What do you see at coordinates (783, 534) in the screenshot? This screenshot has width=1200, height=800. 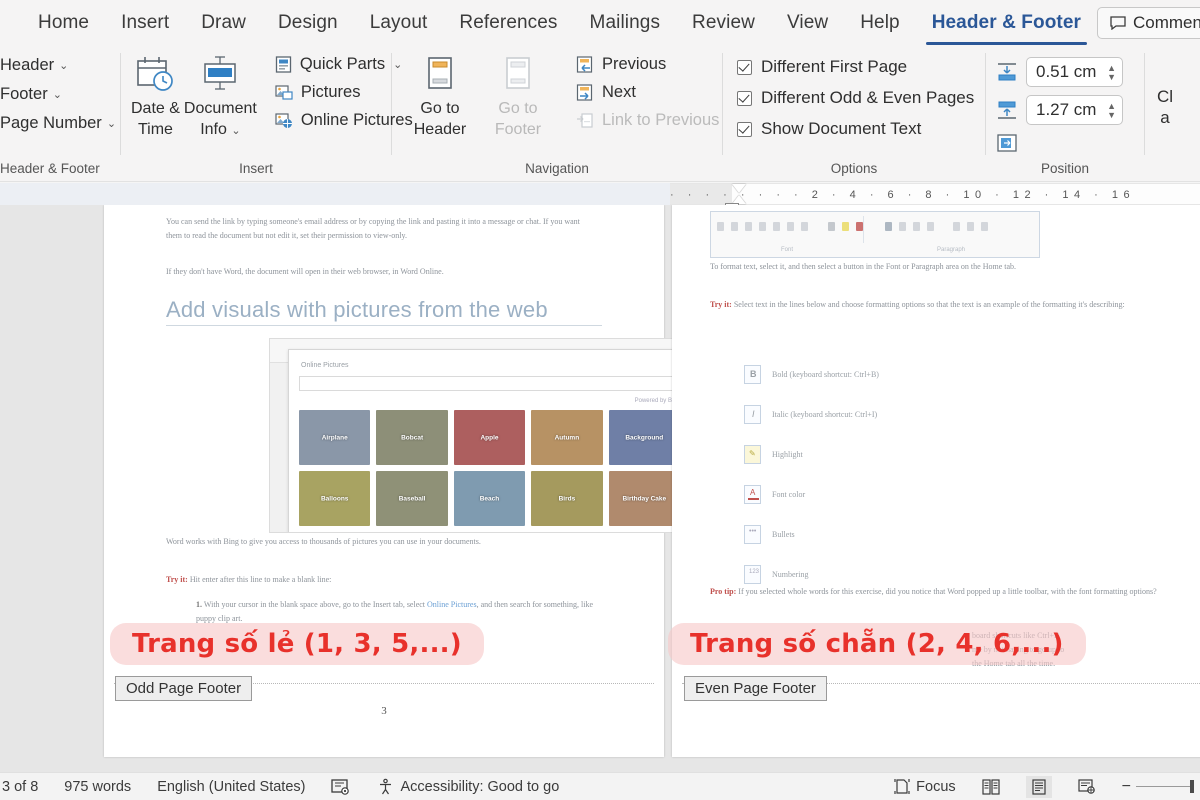 I see `format-label: Bullets` at bounding box center [783, 534].